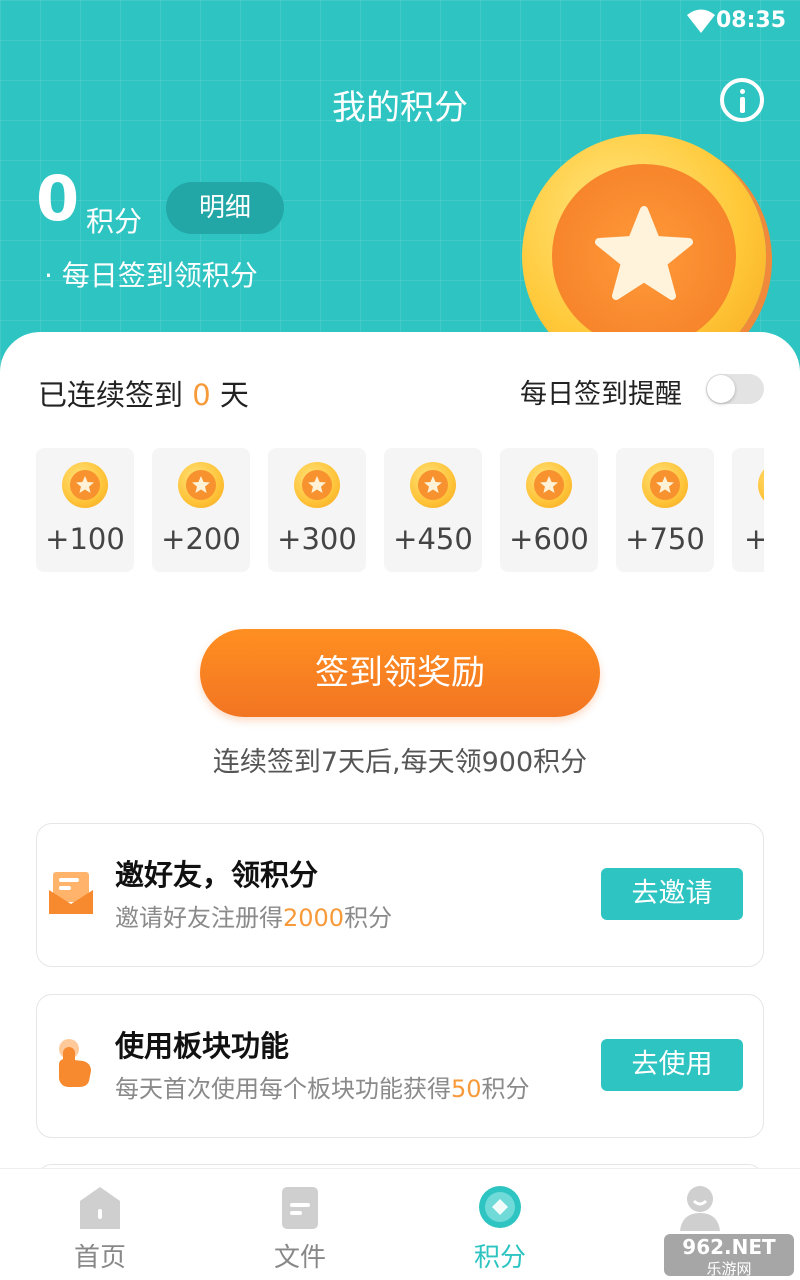 The image size is (800, 1280). Describe the element at coordinates (217, 875) in the screenshot. I see `task-title: 邀好友，领积分` at that location.